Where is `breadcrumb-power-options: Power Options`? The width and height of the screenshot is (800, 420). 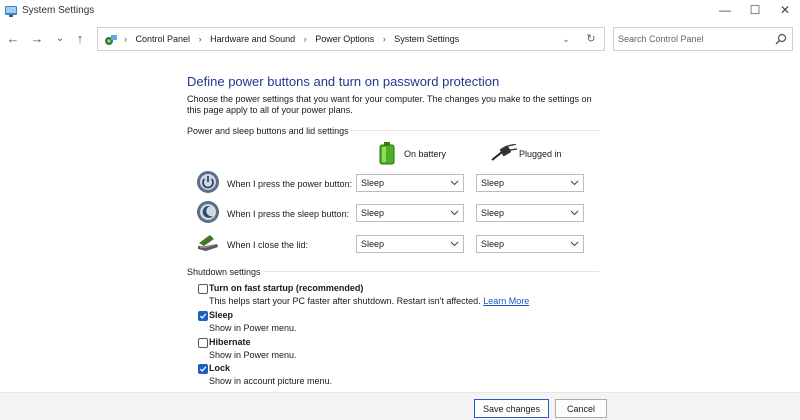 breadcrumb-power-options: Power Options is located at coordinates (344, 39).